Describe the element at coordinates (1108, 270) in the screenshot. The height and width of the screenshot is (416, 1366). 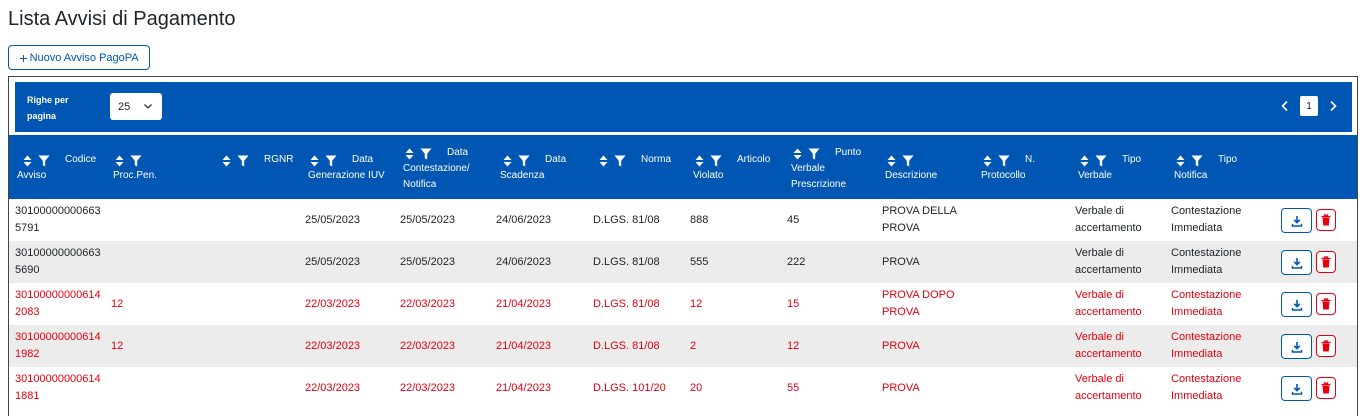
I see `cell-text: accertamento` at that location.